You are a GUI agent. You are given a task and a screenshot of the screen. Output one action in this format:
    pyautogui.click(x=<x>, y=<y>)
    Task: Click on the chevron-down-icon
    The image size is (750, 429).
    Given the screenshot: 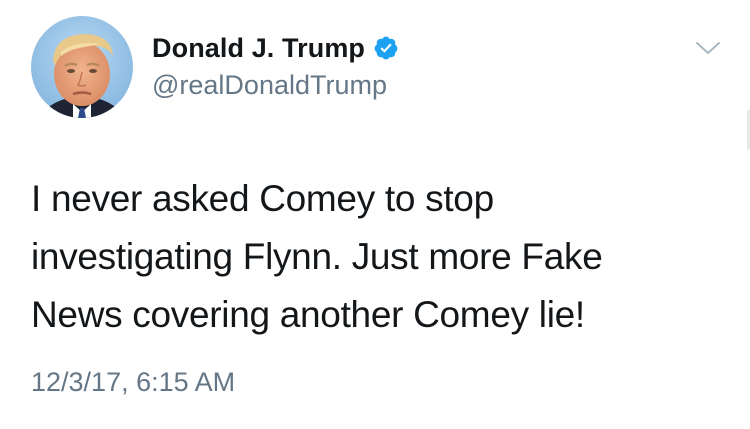 What is the action you would take?
    pyautogui.click(x=708, y=48)
    